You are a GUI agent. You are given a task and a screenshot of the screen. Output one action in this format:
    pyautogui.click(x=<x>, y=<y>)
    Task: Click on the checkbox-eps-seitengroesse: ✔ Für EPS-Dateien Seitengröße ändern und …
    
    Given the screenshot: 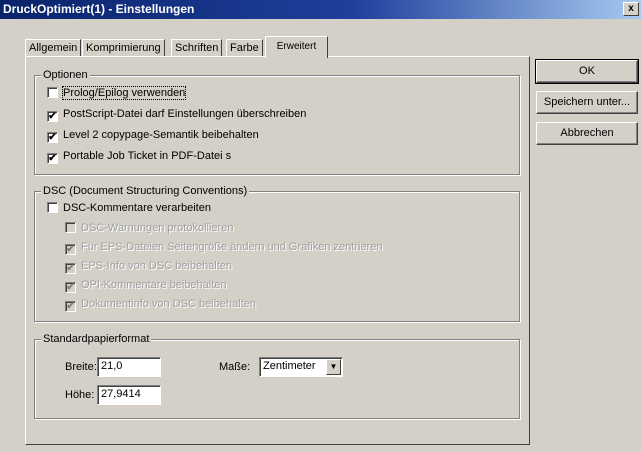 What is the action you would take?
    pyautogui.click(x=223, y=248)
    